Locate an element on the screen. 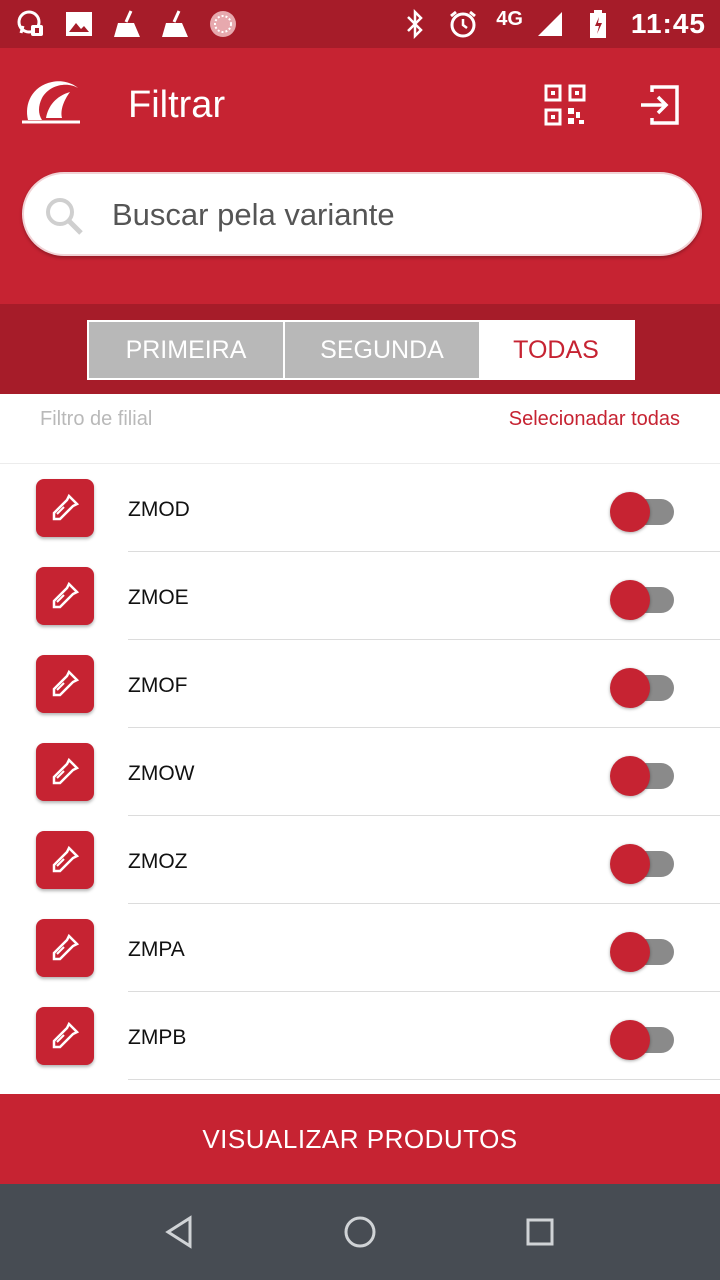 This screenshot has width=720, height=1280. divider is located at coordinates (424, 1079).